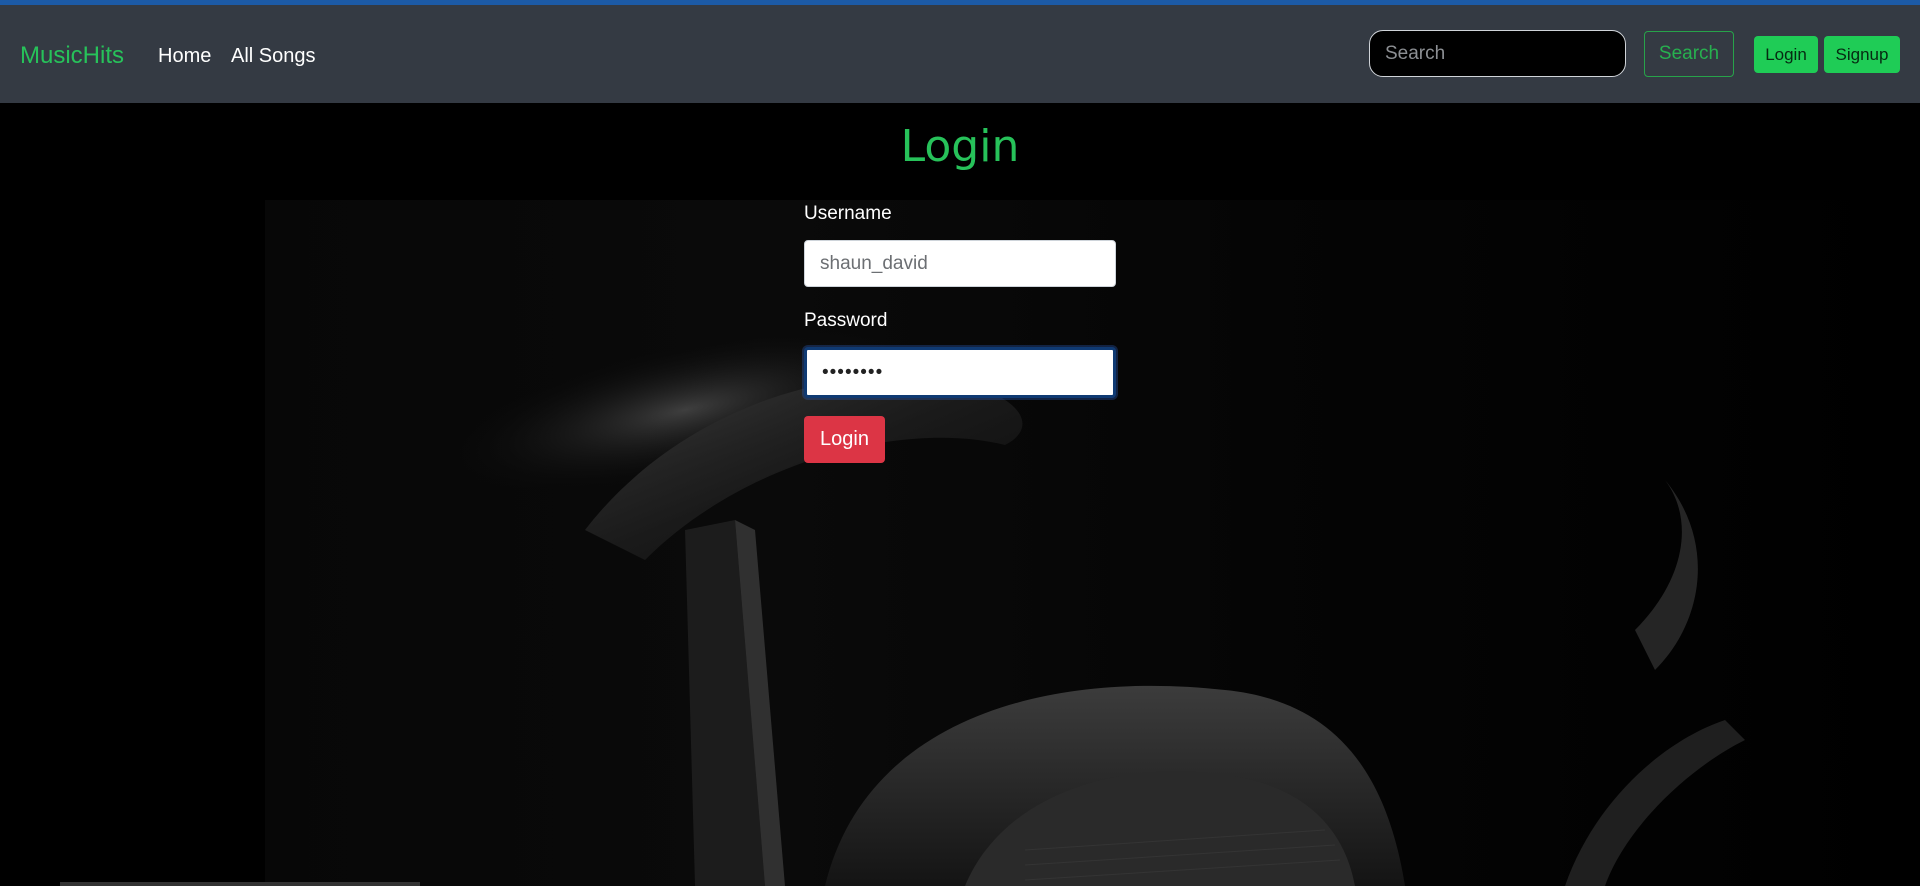 The height and width of the screenshot is (886, 1920). Describe the element at coordinates (240, 884) in the screenshot. I see `horizontal-scrollbar-thumb` at that location.